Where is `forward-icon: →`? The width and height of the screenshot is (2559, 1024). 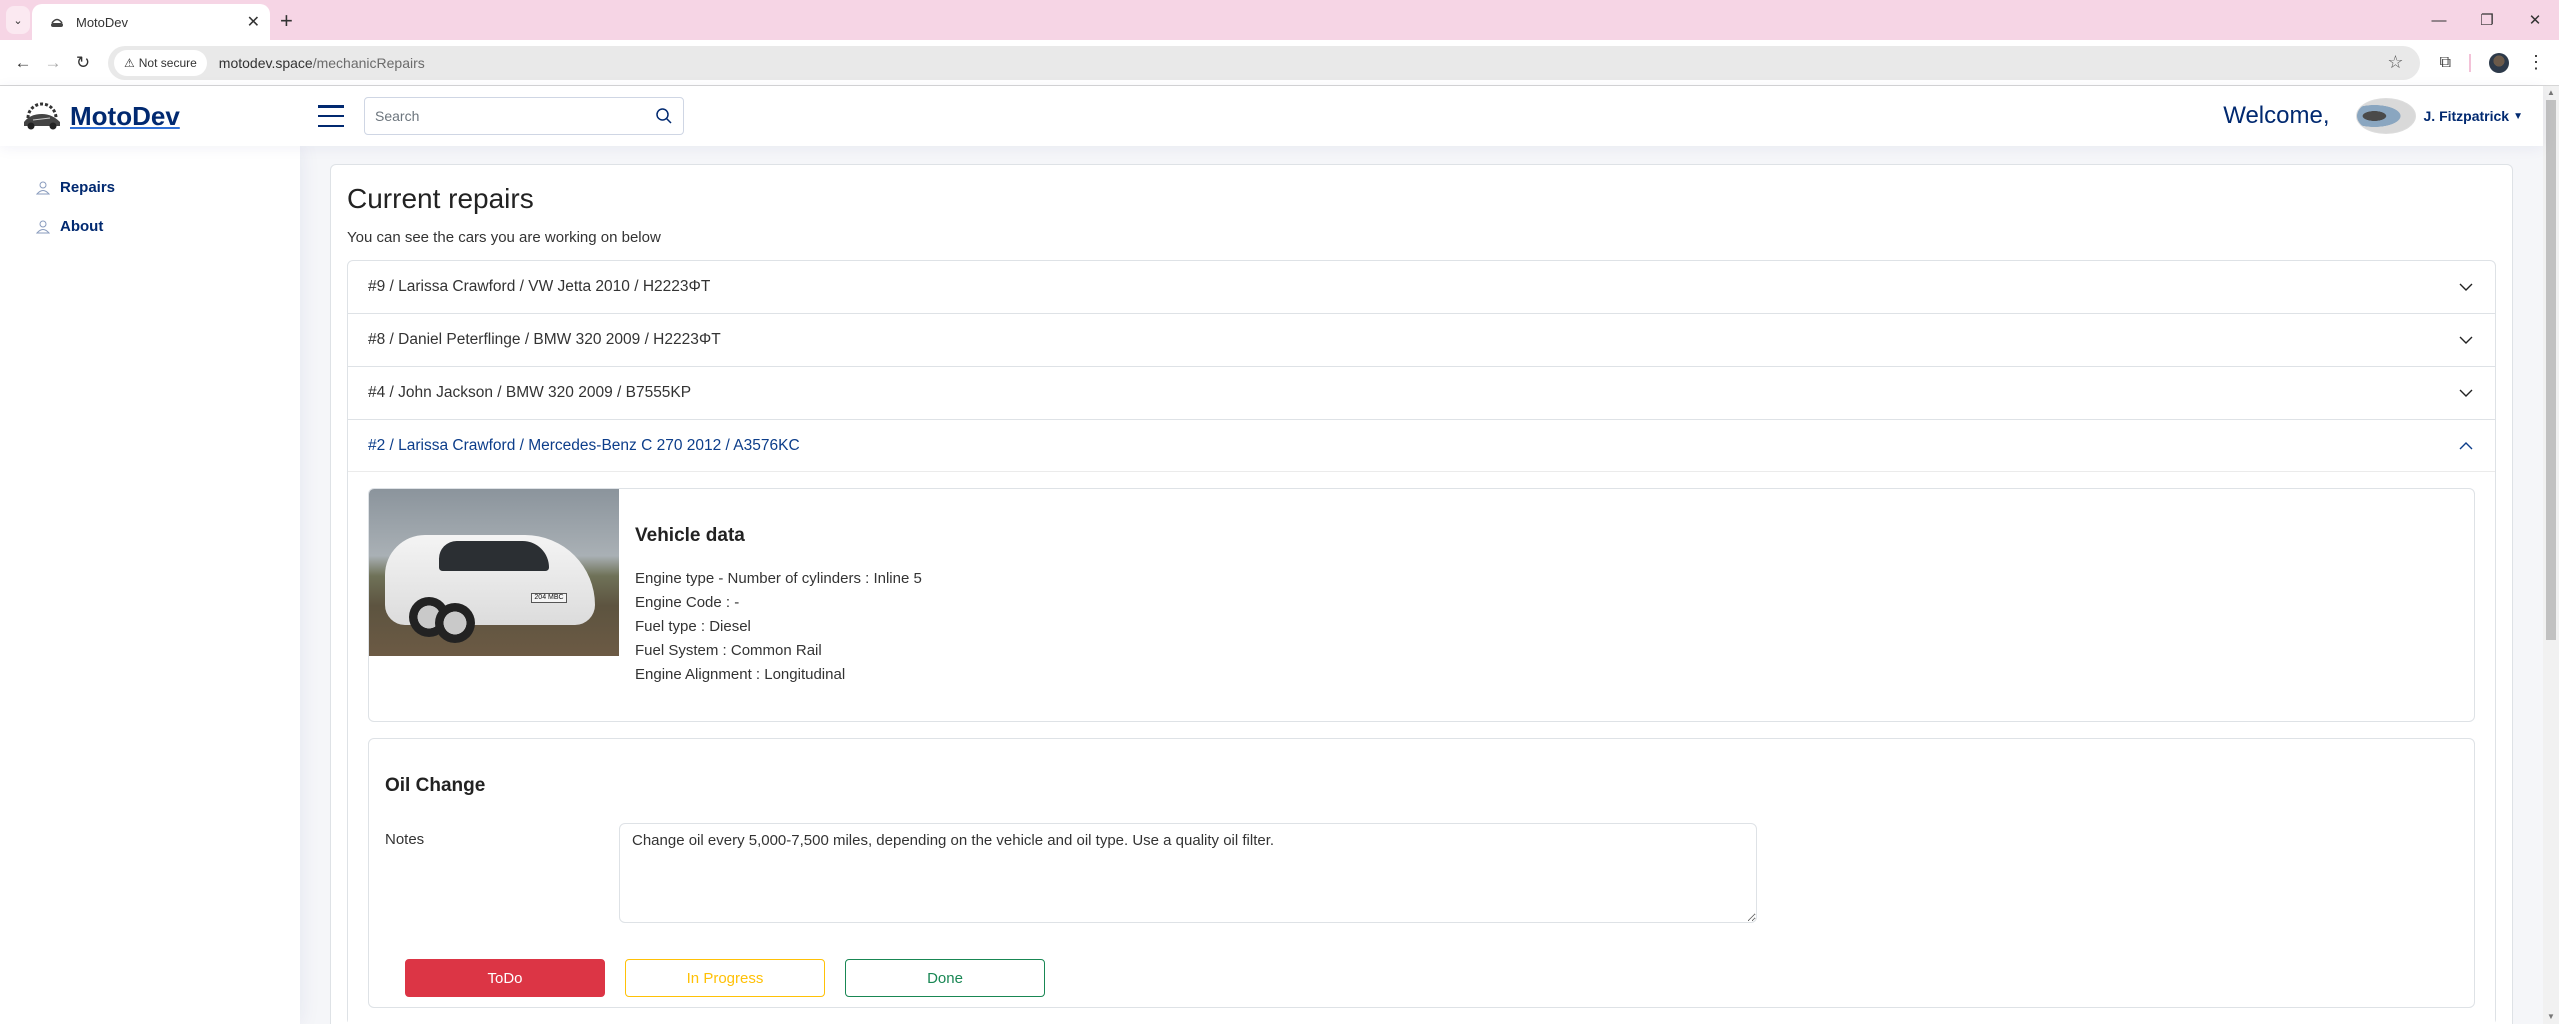 forward-icon: → is located at coordinates (53, 63).